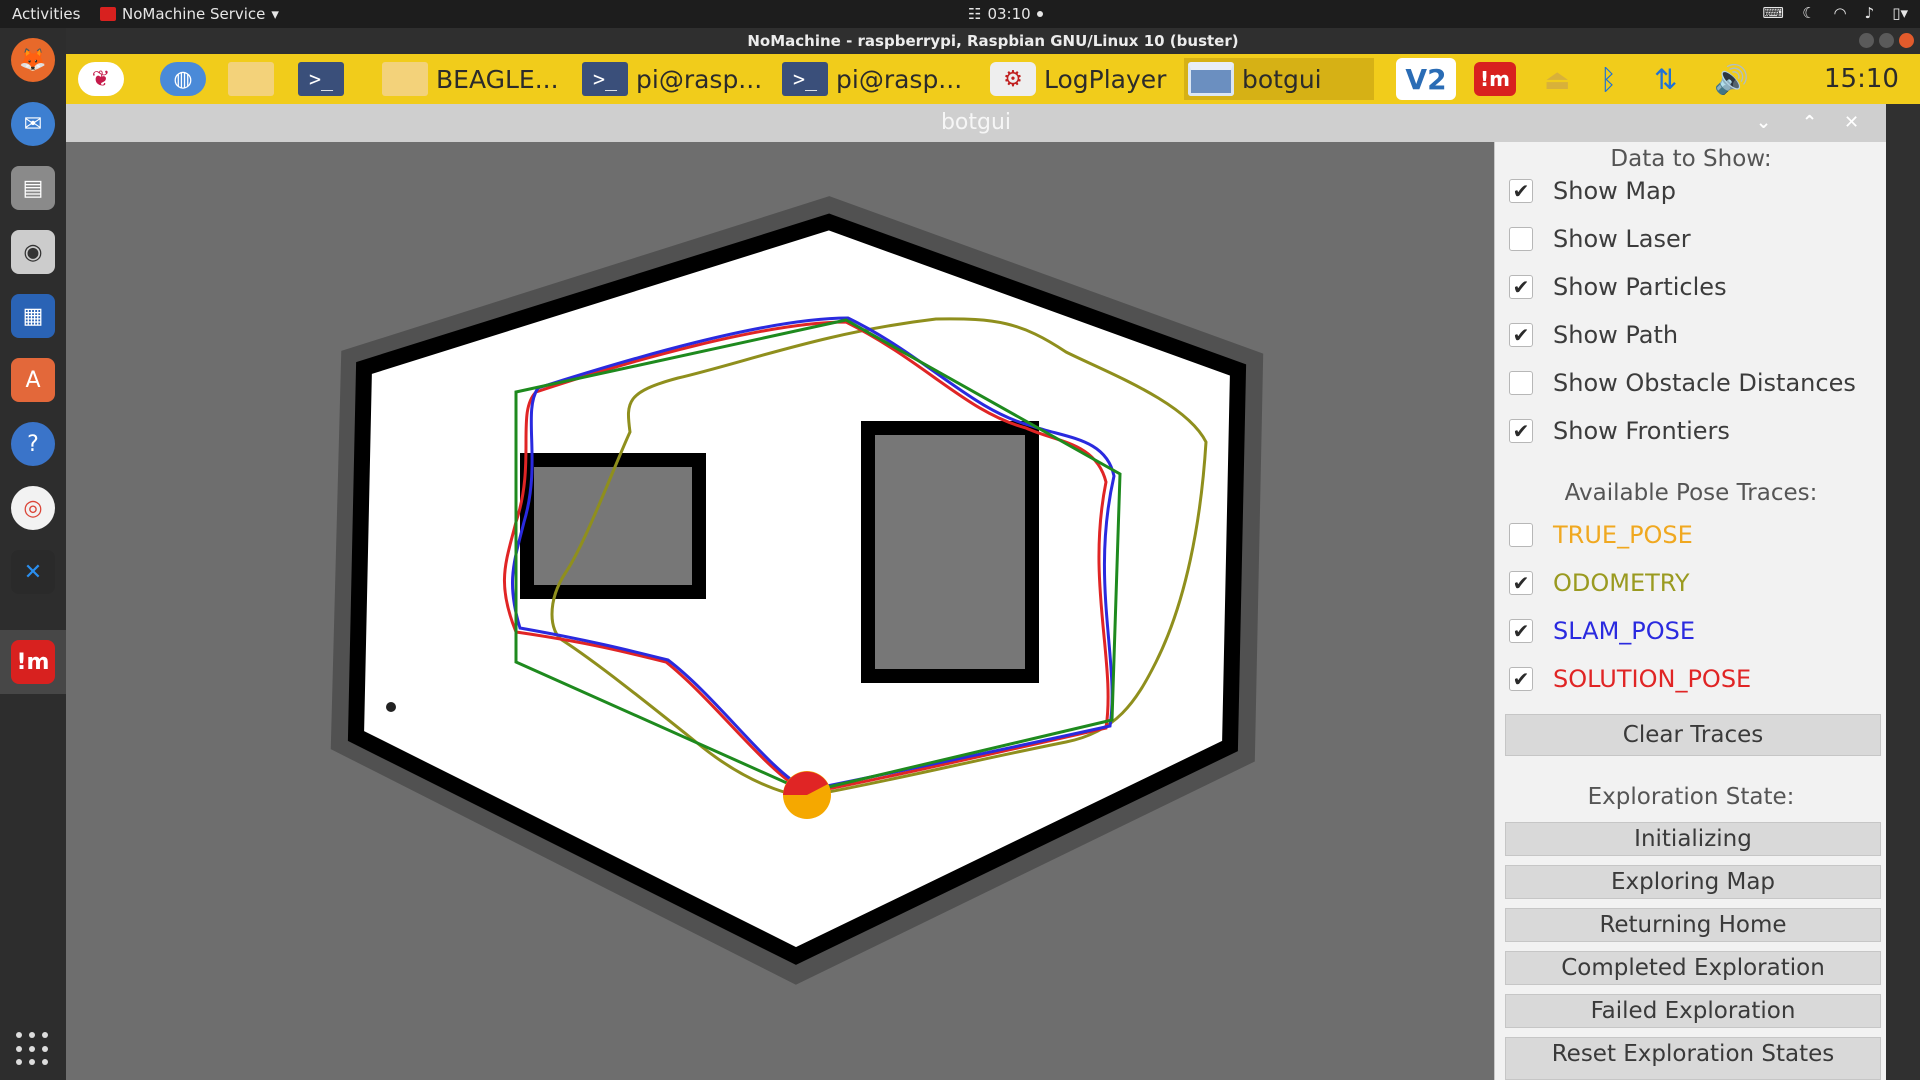 The width and height of the screenshot is (1920, 1080). What do you see at coordinates (1641, 431) in the screenshot?
I see `option-label: Show Frontiers` at bounding box center [1641, 431].